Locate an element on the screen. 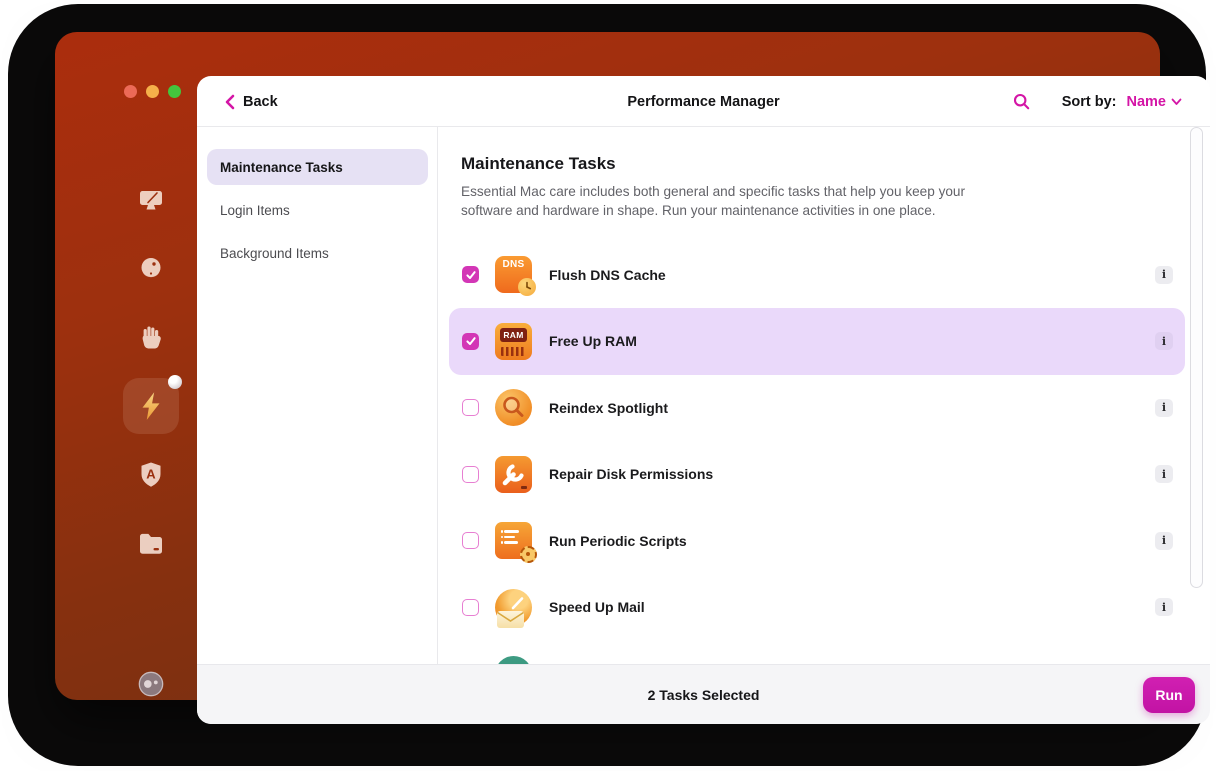 The image size is (1216, 771). ram-icon: RAM is located at coordinates (513, 341).